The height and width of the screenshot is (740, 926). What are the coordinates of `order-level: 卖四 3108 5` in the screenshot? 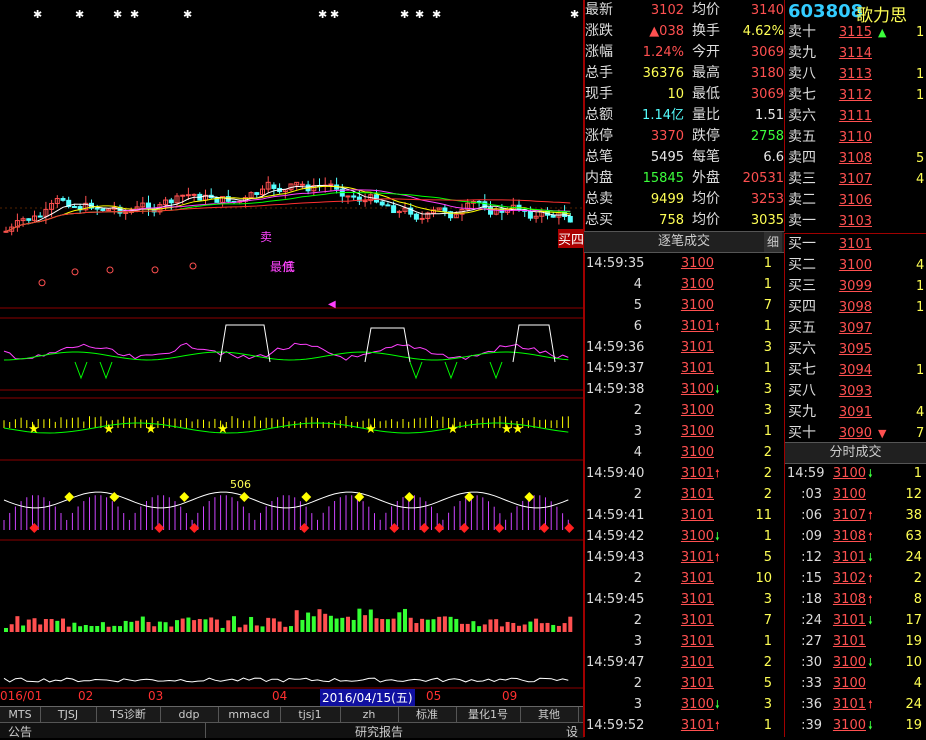 It's located at (857, 158).